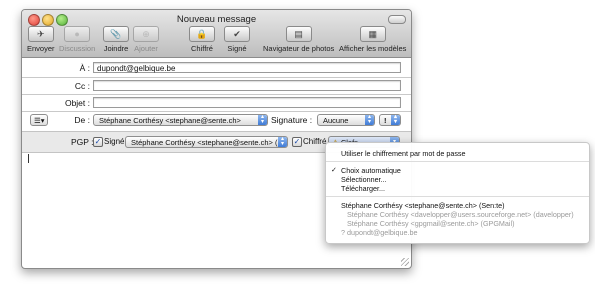  I want to click on show-templates-label: Afficher les modèles, so click(373, 48).